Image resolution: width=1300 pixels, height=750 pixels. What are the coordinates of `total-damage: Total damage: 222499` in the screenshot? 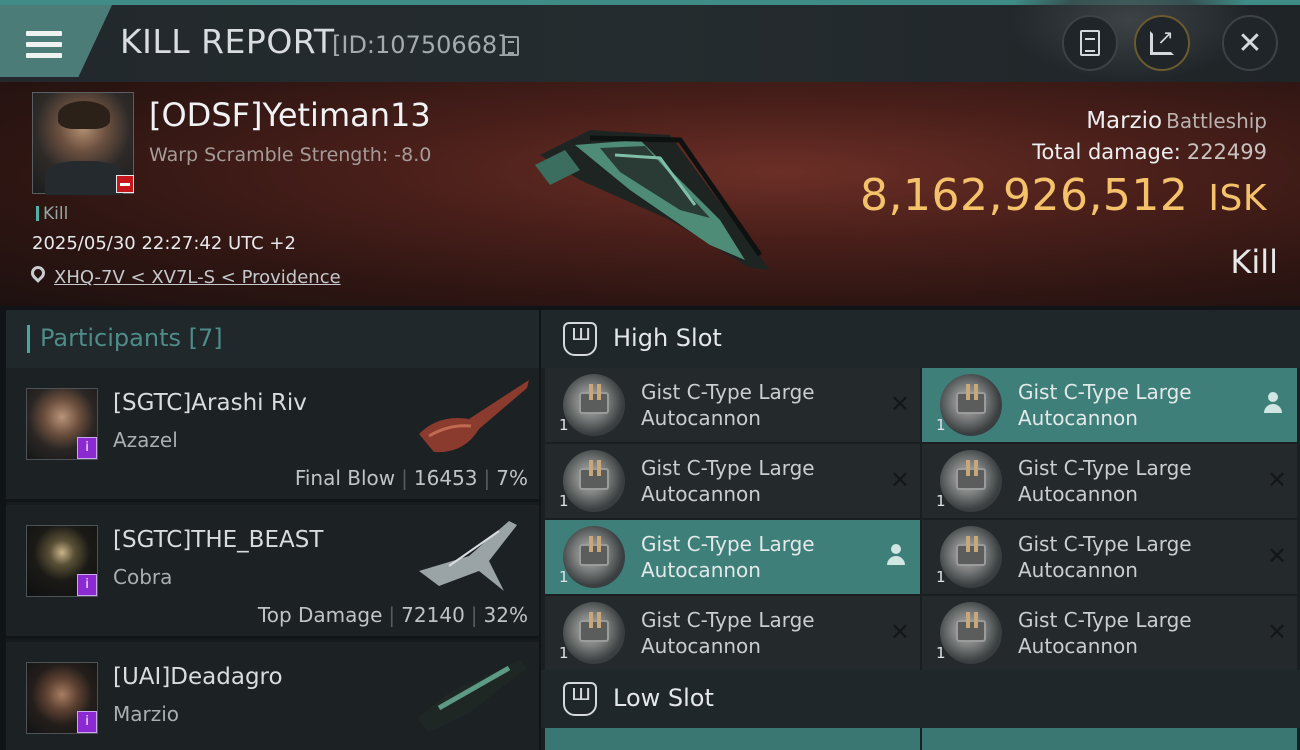 It's located at (1149, 152).